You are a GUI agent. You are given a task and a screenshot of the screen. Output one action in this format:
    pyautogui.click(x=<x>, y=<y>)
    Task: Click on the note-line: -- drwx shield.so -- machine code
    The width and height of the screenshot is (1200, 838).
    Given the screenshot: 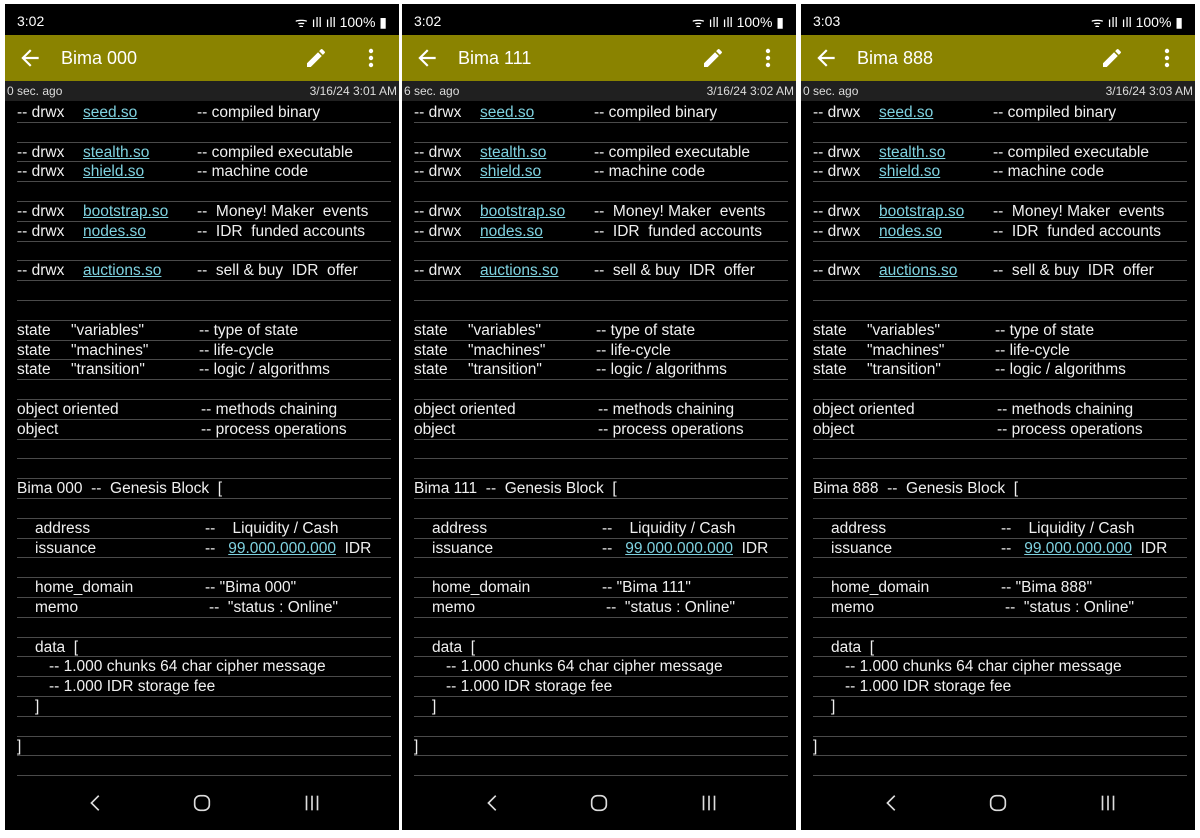 What is the action you would take?
    pyautogui.click(x=601, y=172)
    